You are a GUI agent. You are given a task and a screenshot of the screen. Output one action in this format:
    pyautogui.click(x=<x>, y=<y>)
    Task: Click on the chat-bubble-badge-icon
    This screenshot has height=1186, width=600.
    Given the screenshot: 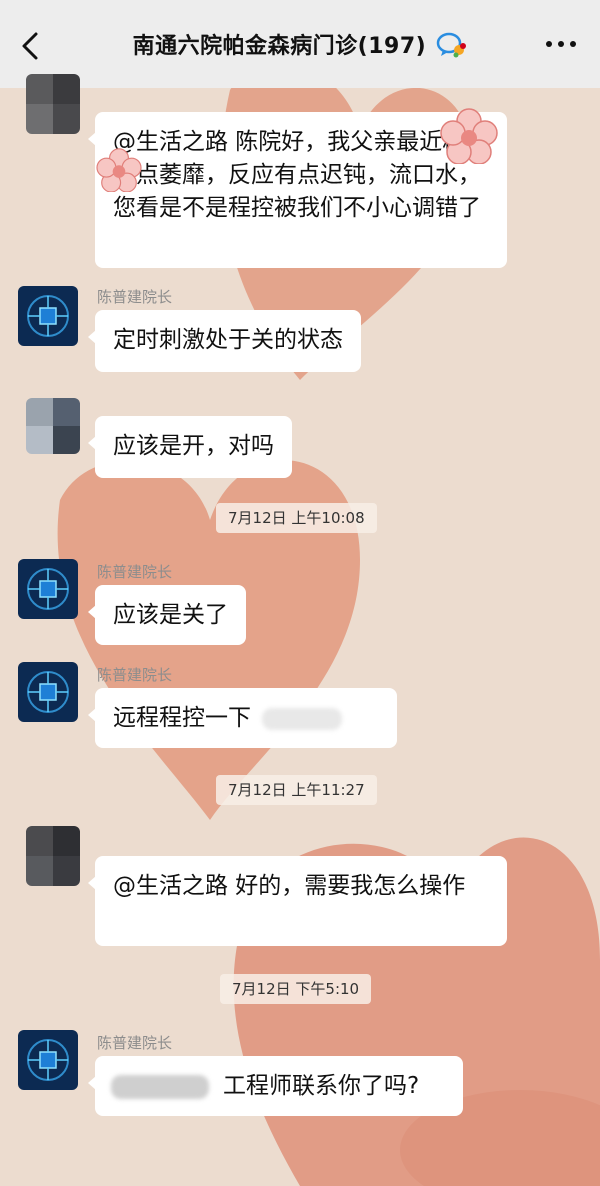 What is the action you would take?
    pyautogui.click(x=452, y=45)
    